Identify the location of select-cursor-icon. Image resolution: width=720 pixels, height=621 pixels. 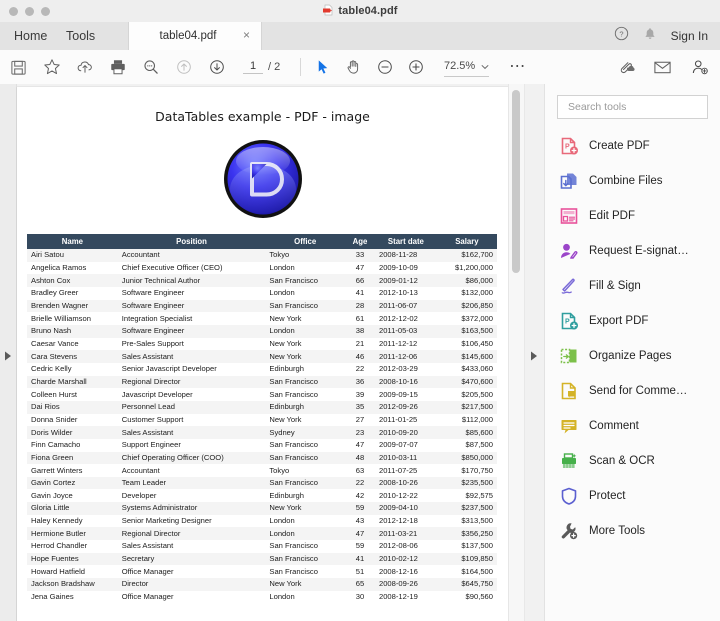
(322, 67).